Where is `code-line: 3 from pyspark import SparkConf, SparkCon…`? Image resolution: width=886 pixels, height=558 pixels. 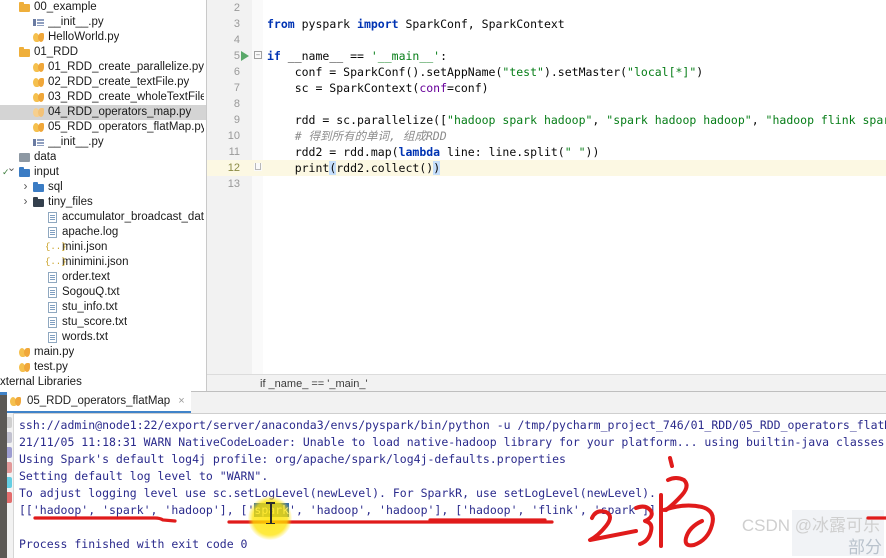
code-line: 3 from pyspark import SparkConf, SparkCon… is located at coordinates (546, 24).